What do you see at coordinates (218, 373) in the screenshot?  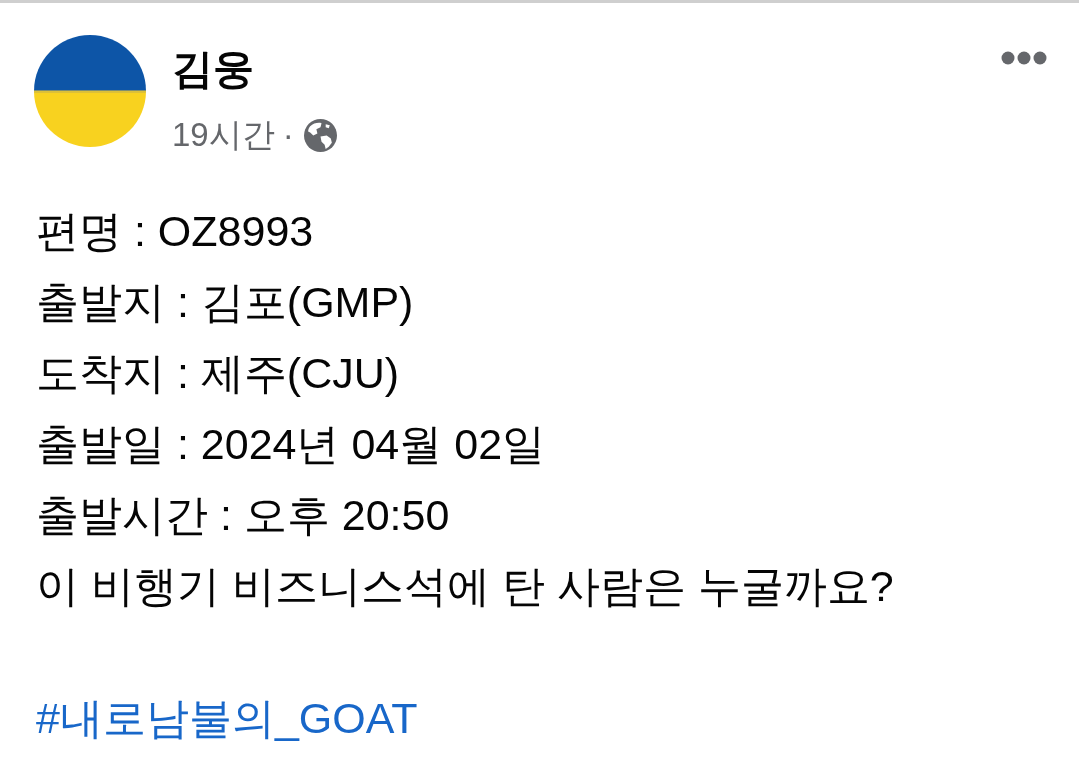 I see `post-text-line: 도착지 : 제주(CJU)` at bounding box center [218, 373].